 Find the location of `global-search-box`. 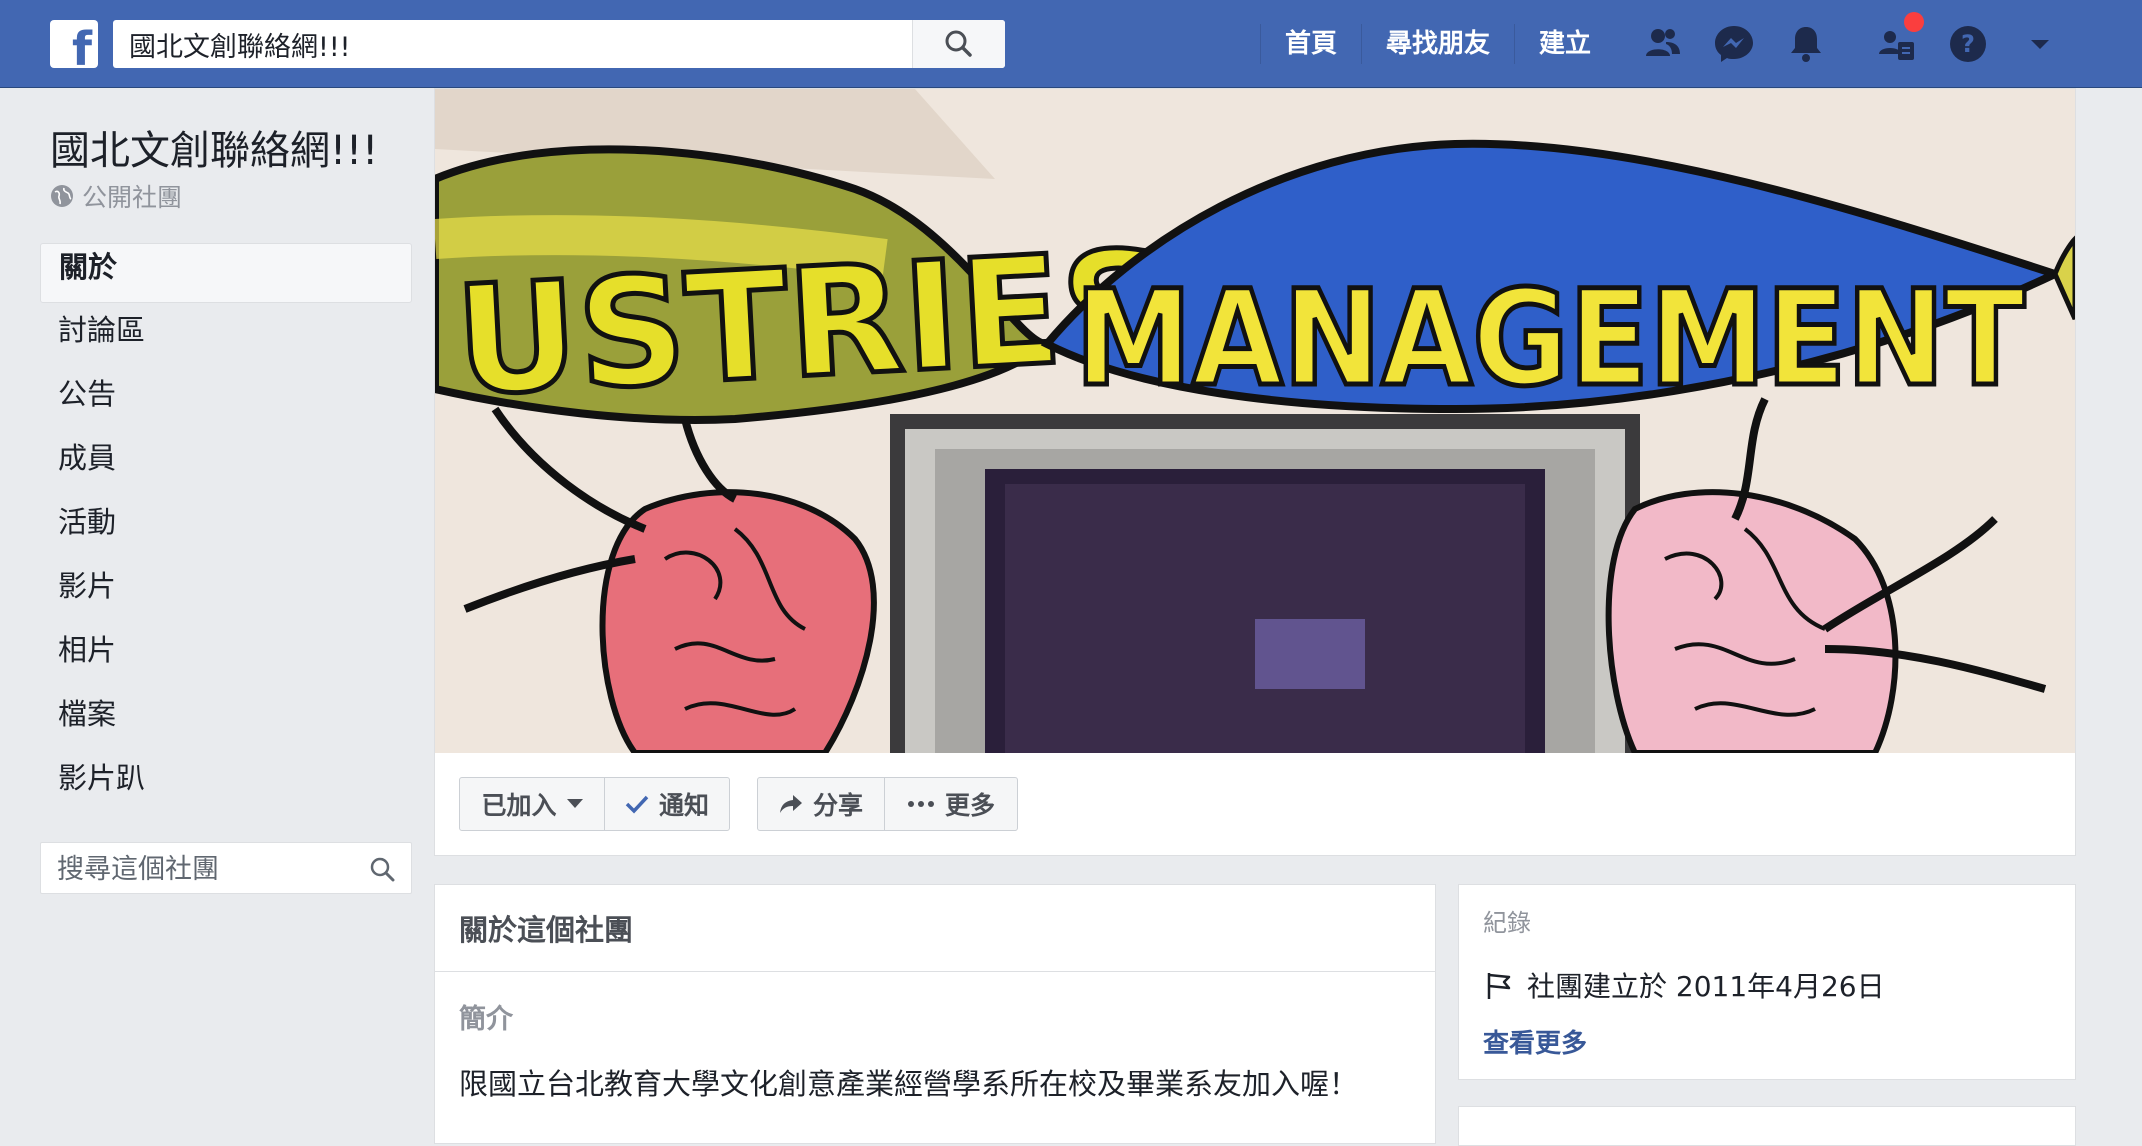

global-search-box is located at coordinates (559, 44).